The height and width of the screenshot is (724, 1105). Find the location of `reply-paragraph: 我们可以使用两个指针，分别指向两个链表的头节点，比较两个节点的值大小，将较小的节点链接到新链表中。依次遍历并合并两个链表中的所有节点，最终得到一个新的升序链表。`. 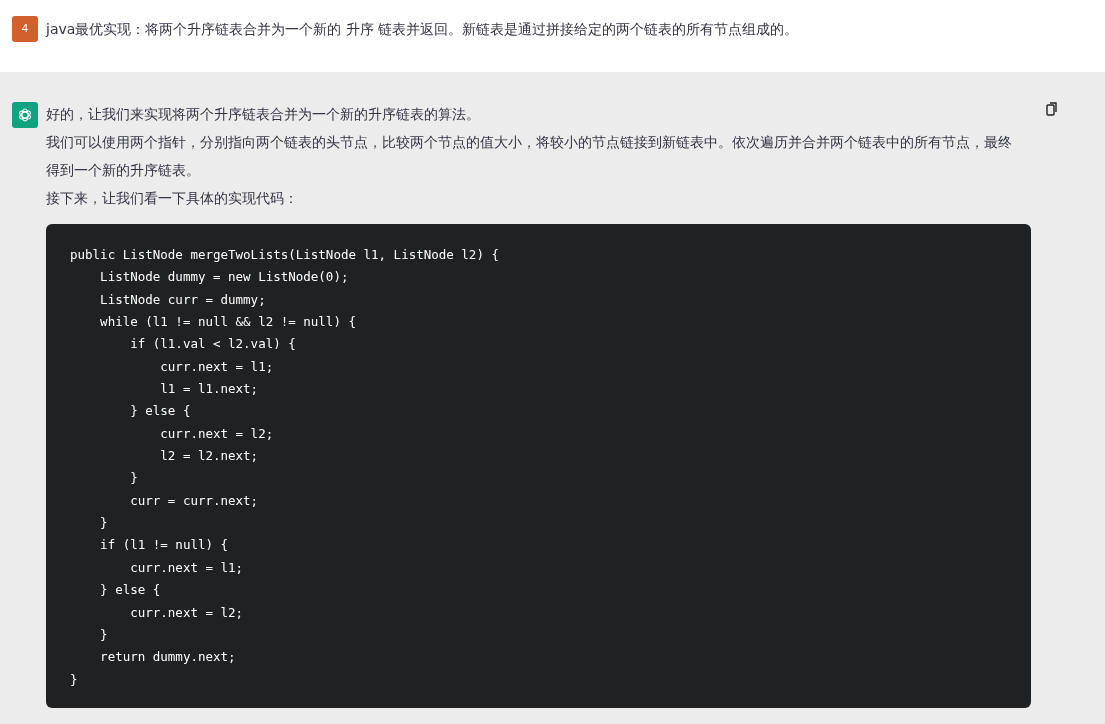

reply-paragraph: 我们可以使用两个指针，分别指向两个链表的头节点，比较两个节点的值大小，将较小的节点链接到新链表中。依次遍历并合并两个链表中的所有节点，最终得到一个新的升序链表。 is located at coordinates (529, 156).